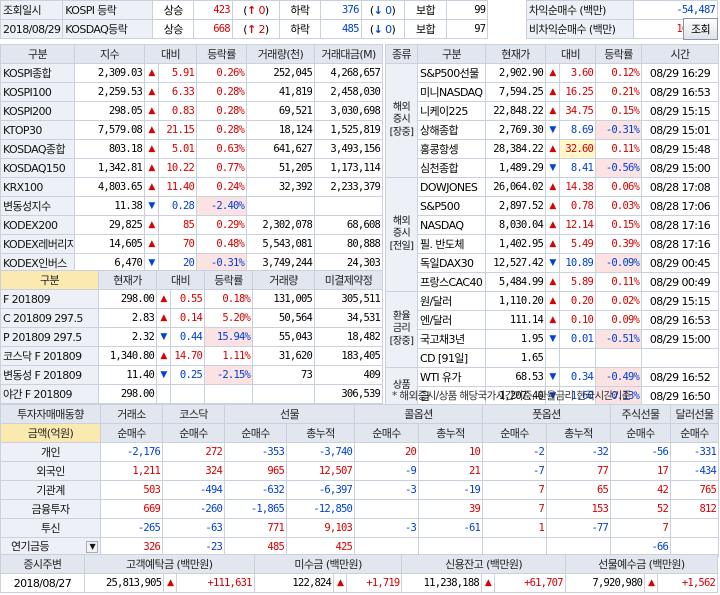 The height and width of the screenshot is (595, 720). What do you see at coordinates (109, 130) in the screenshot?
I see `index-value: 7,579.08` at bounding box center [109, 130].